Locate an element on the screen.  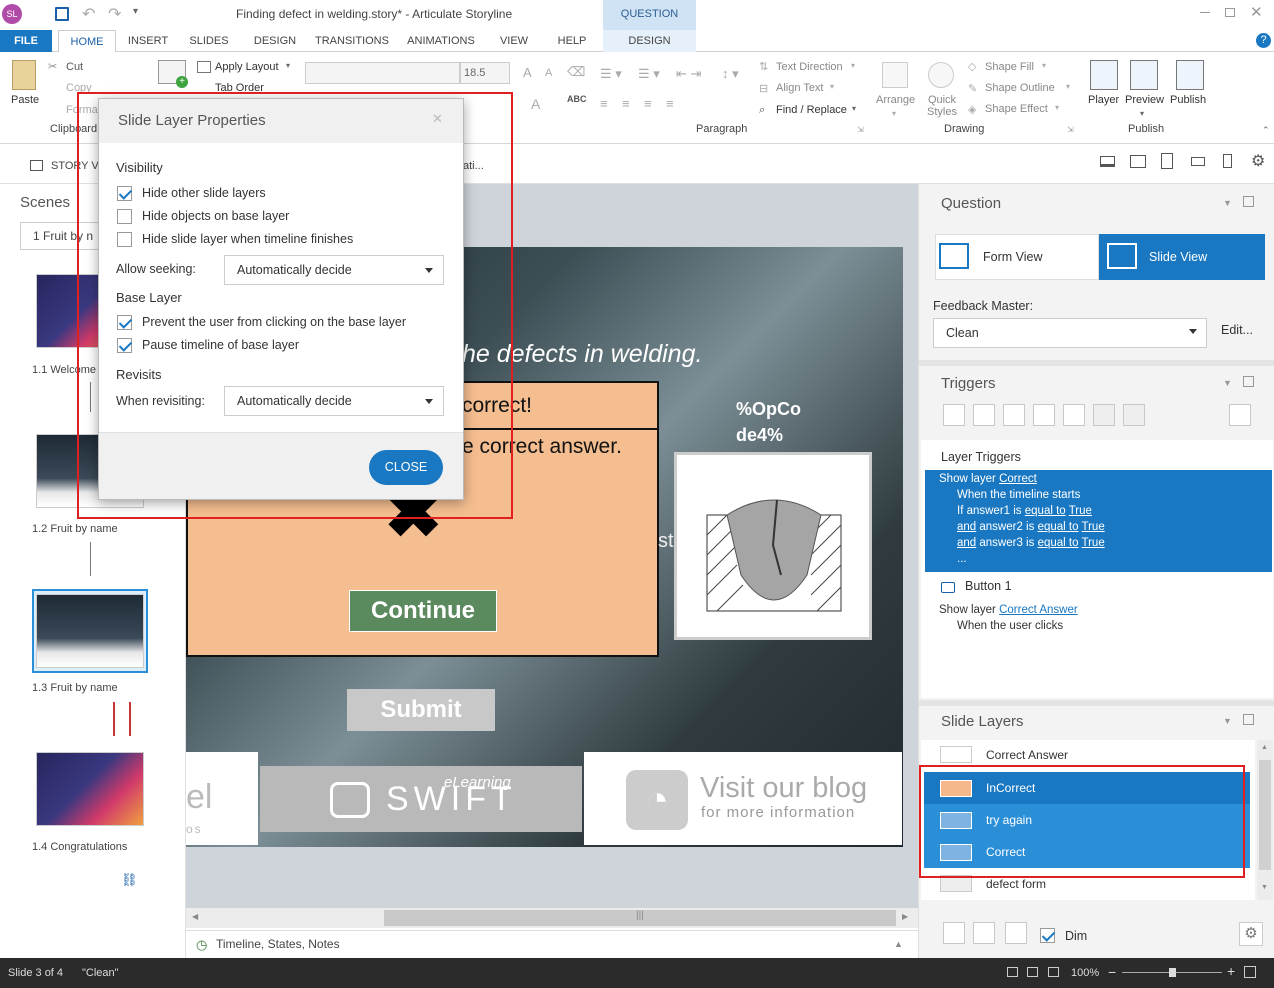
spelling-icon: ABC is located at coordinates (577, 99).